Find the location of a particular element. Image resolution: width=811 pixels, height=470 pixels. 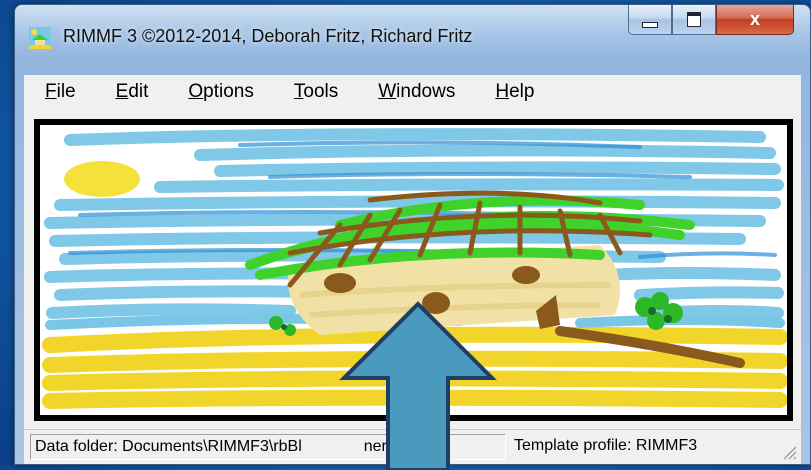

menu-tools: Tools is located at coordinates (316, 92).